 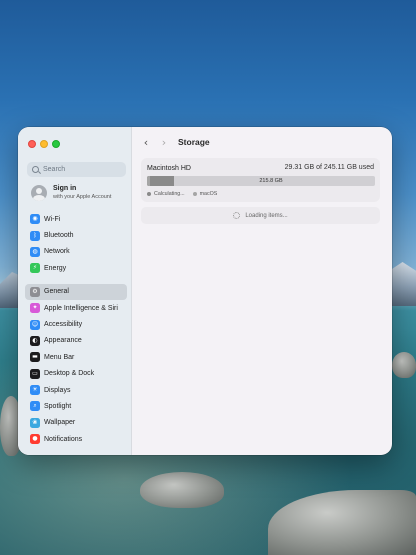 I want to click on siri-icon: ✦, so click(x=35, y=308).